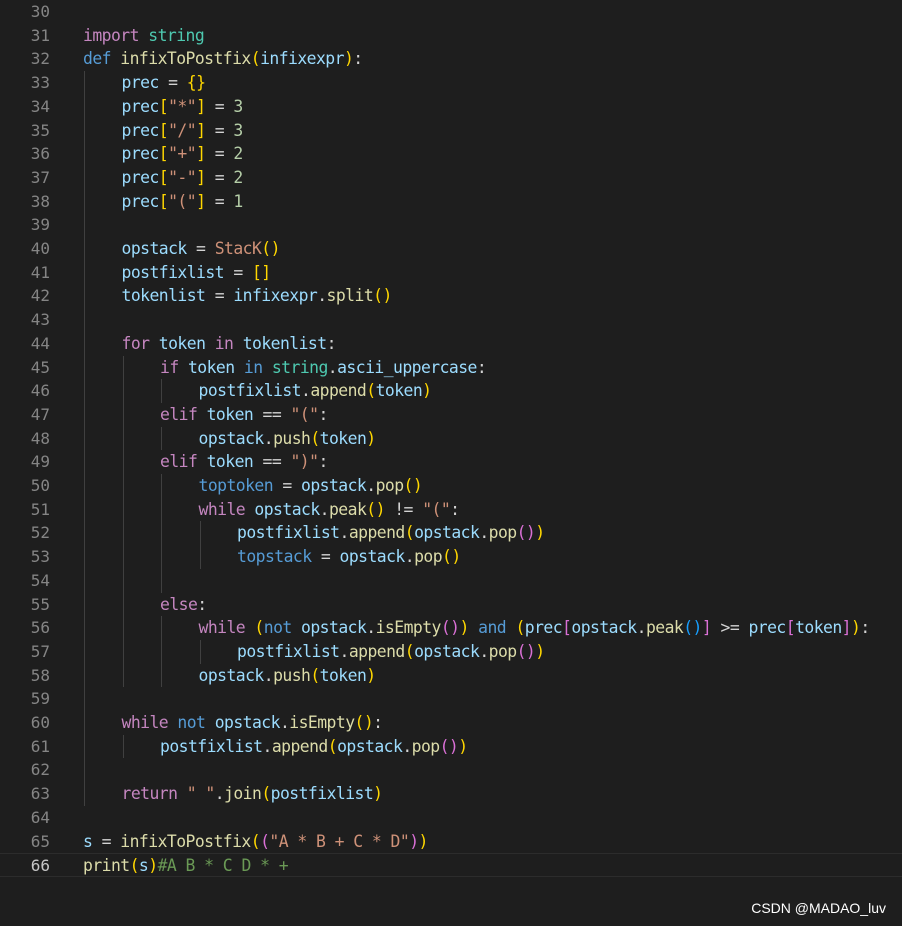  I want to click on code-line: 35 prec["/"] = 3, so click(451, 131).